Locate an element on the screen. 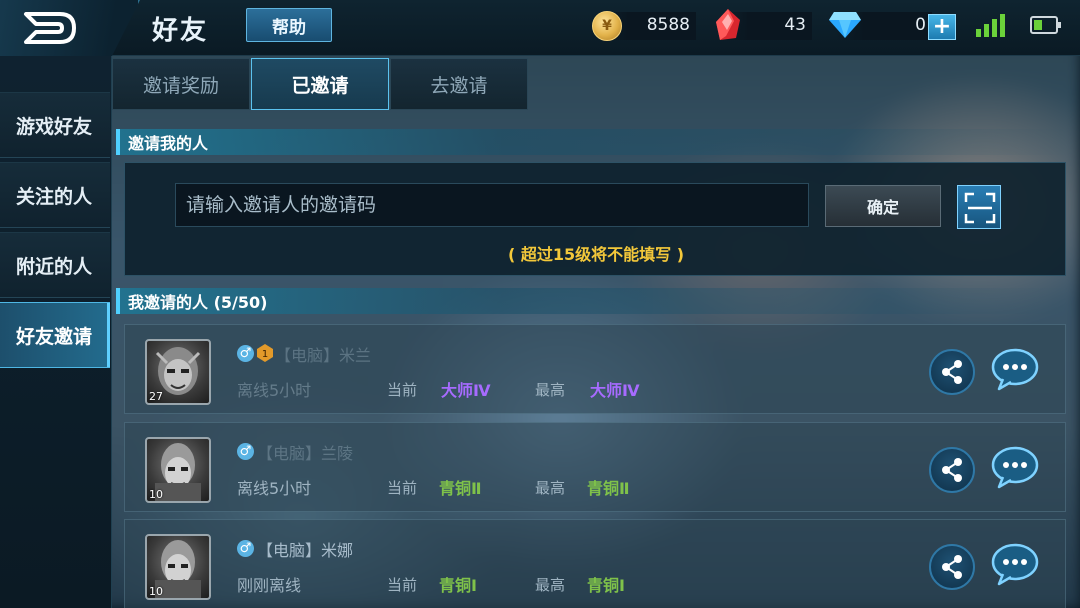 The height and width of the screenshot is (608, 1080). sidebar-item-game-friends: 游戏好友 is located at coordinates (55, 125).